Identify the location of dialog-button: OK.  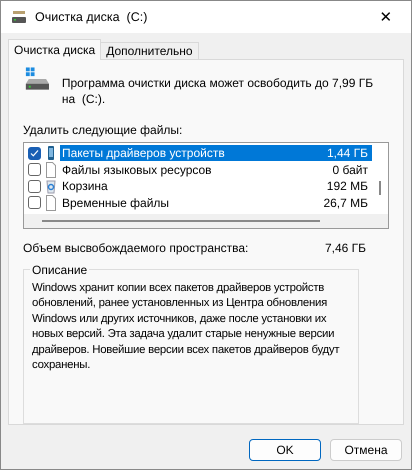
(285, 450).